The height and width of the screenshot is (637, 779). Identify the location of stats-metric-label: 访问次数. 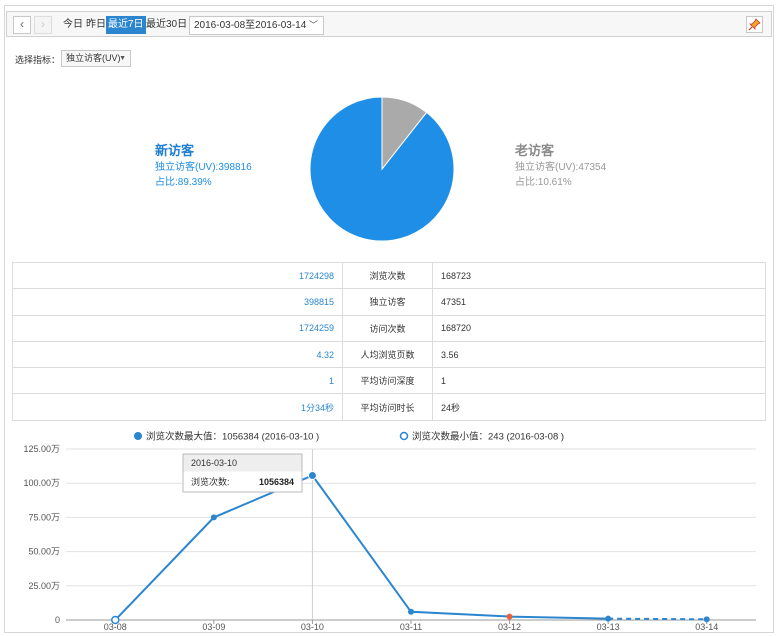
(387, 328).